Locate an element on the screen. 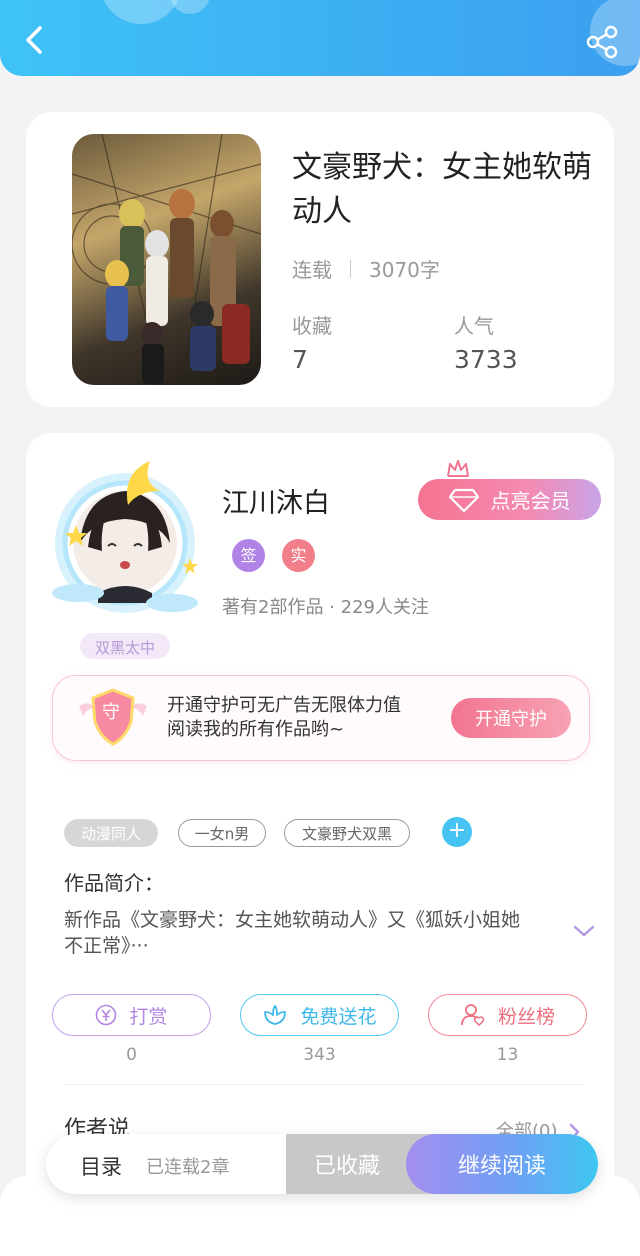  chevron-down-icon is located at coordinates (584, 931).